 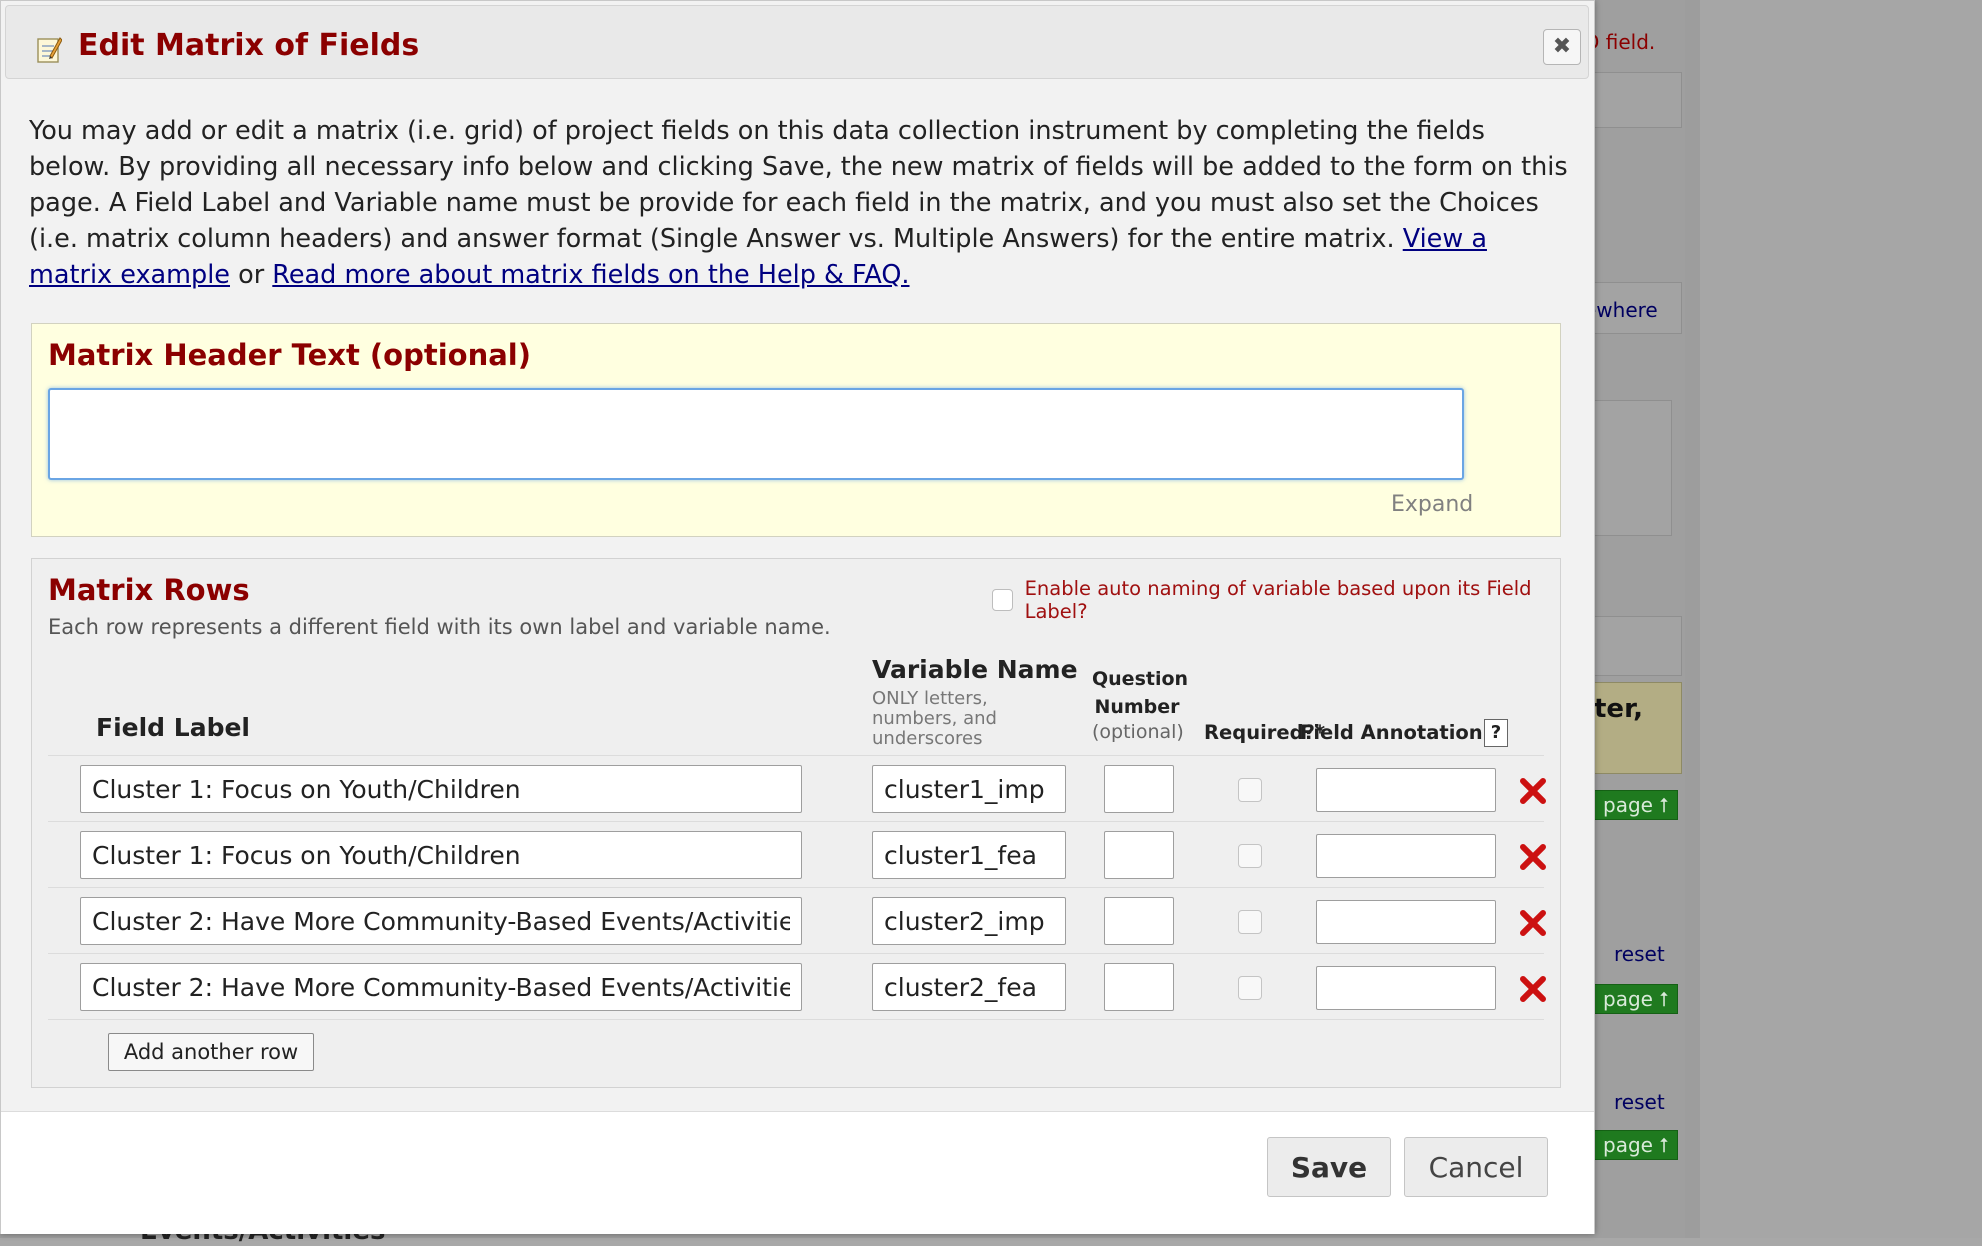 I want to click on column-header-question-number: Question Number, so click(x=1140, y=693).